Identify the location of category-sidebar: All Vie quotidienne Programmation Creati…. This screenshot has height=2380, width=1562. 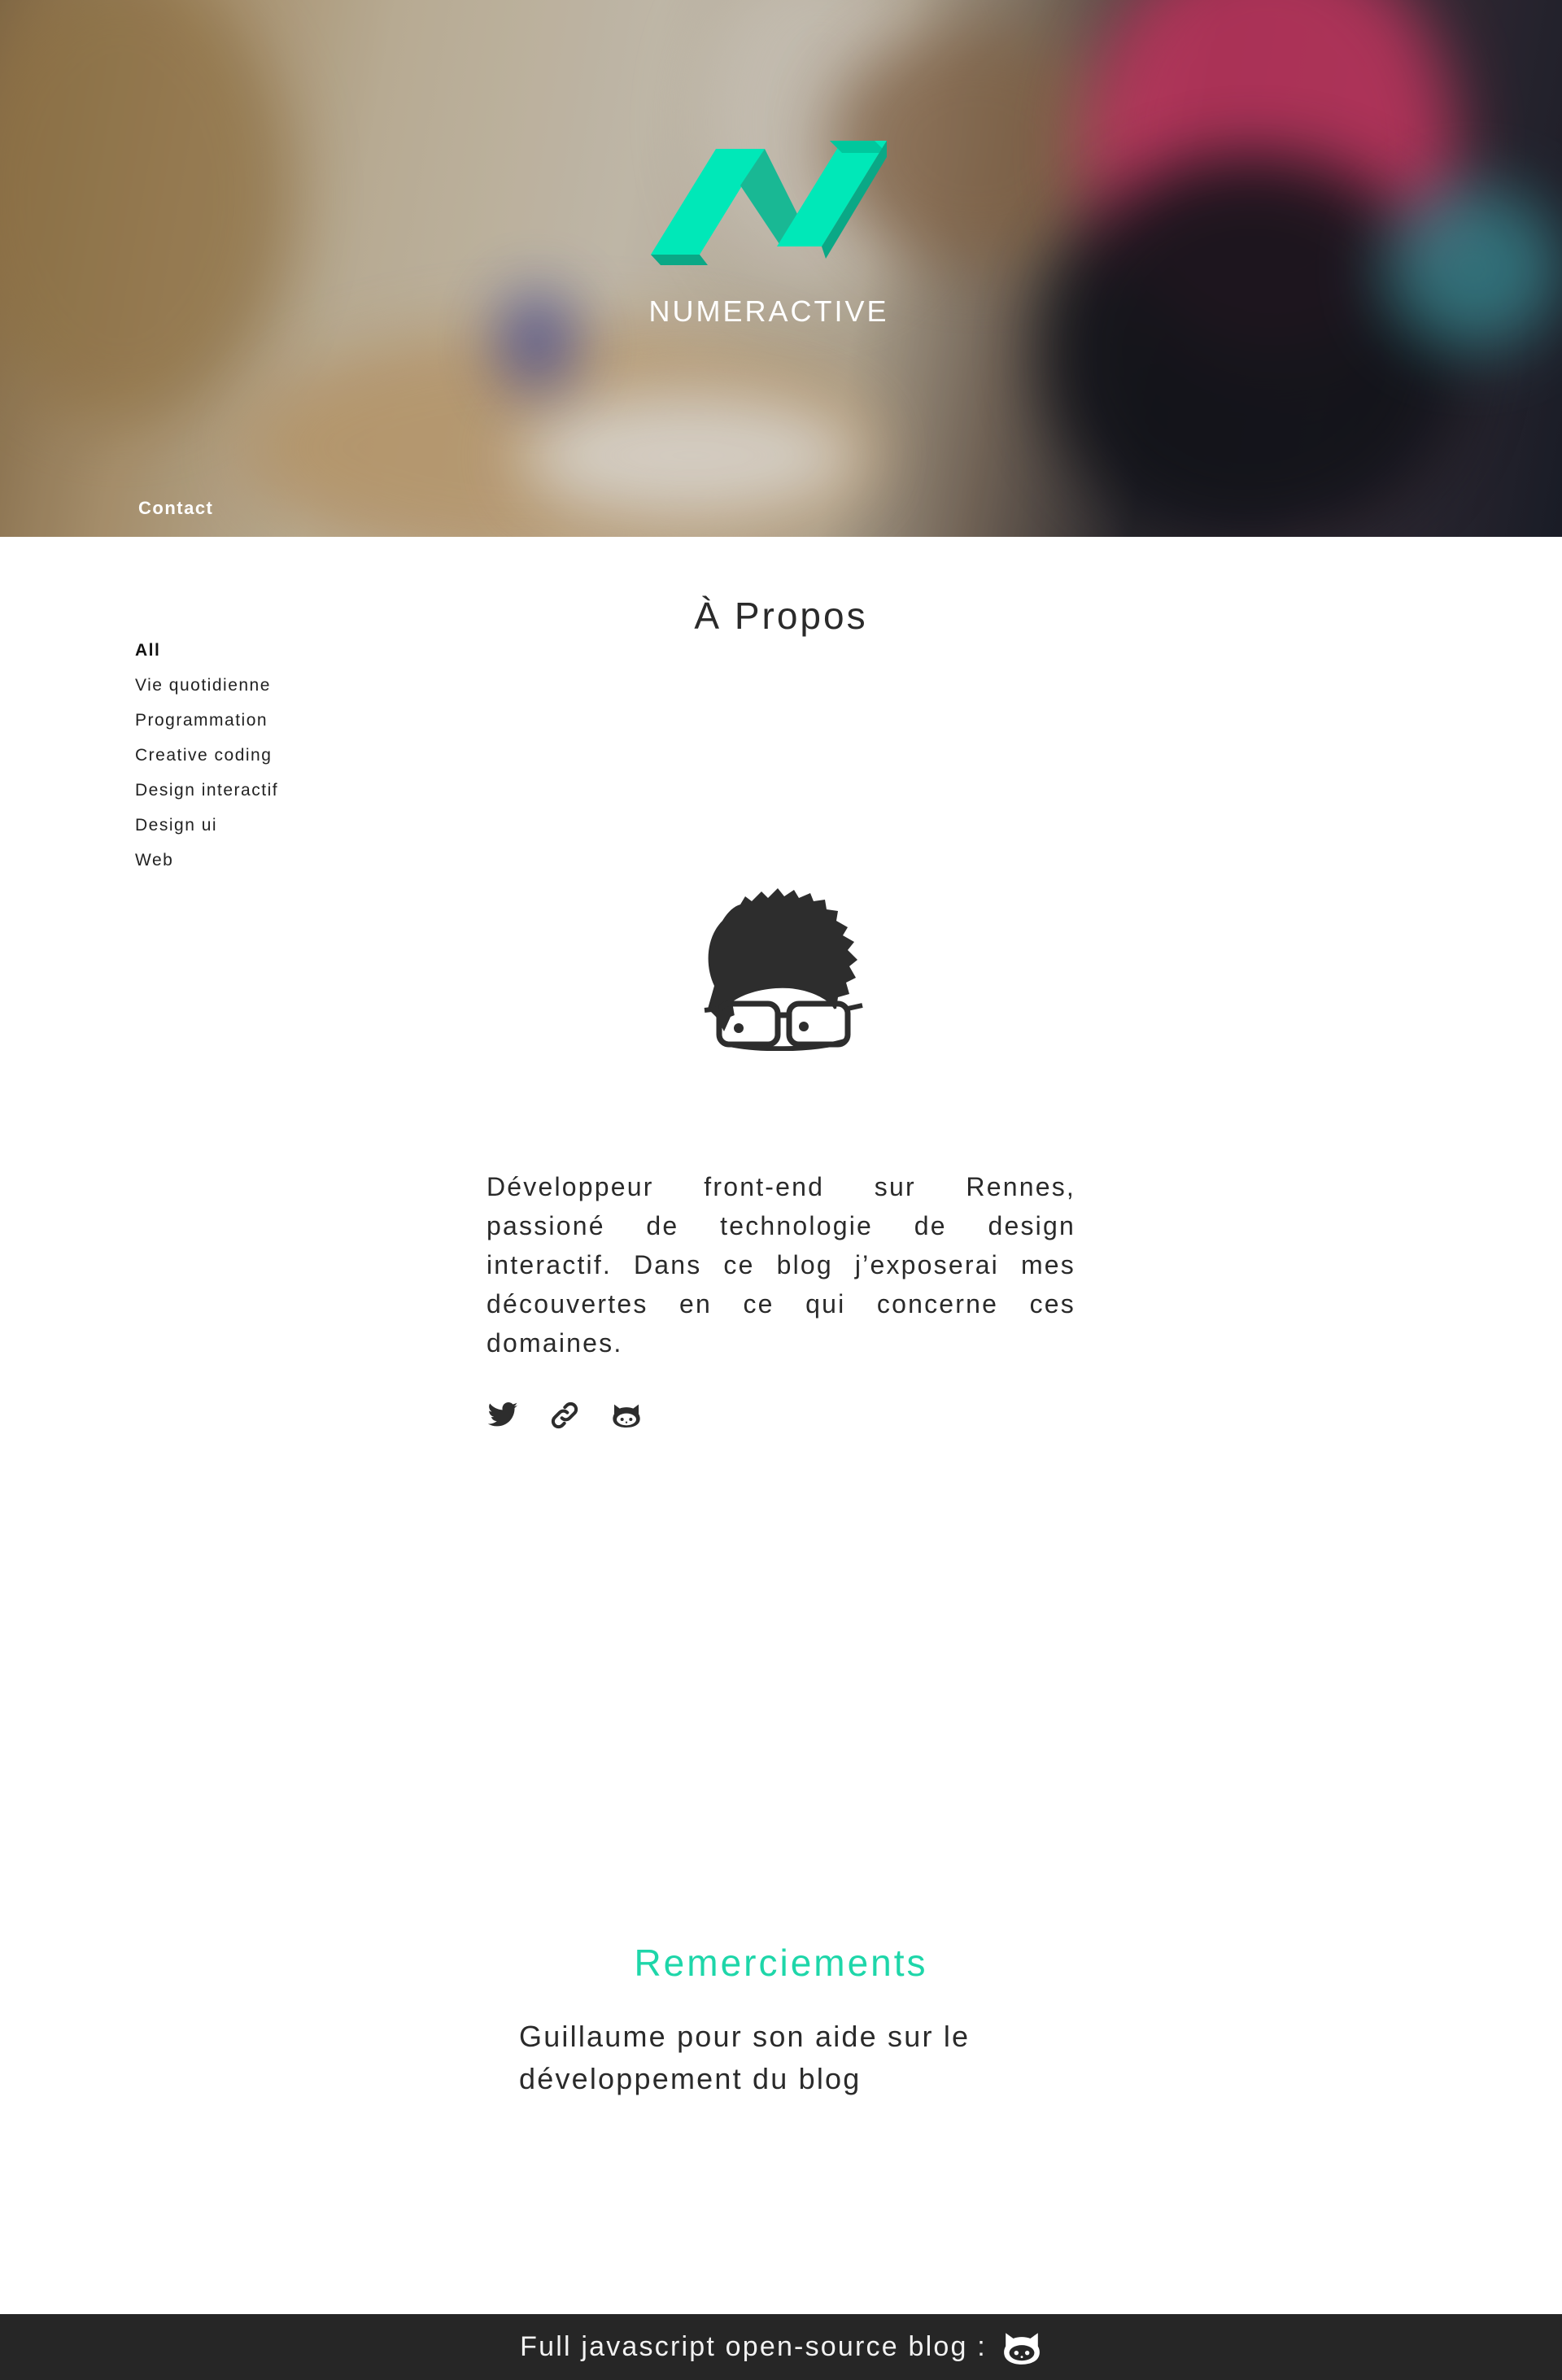
(241, 760).